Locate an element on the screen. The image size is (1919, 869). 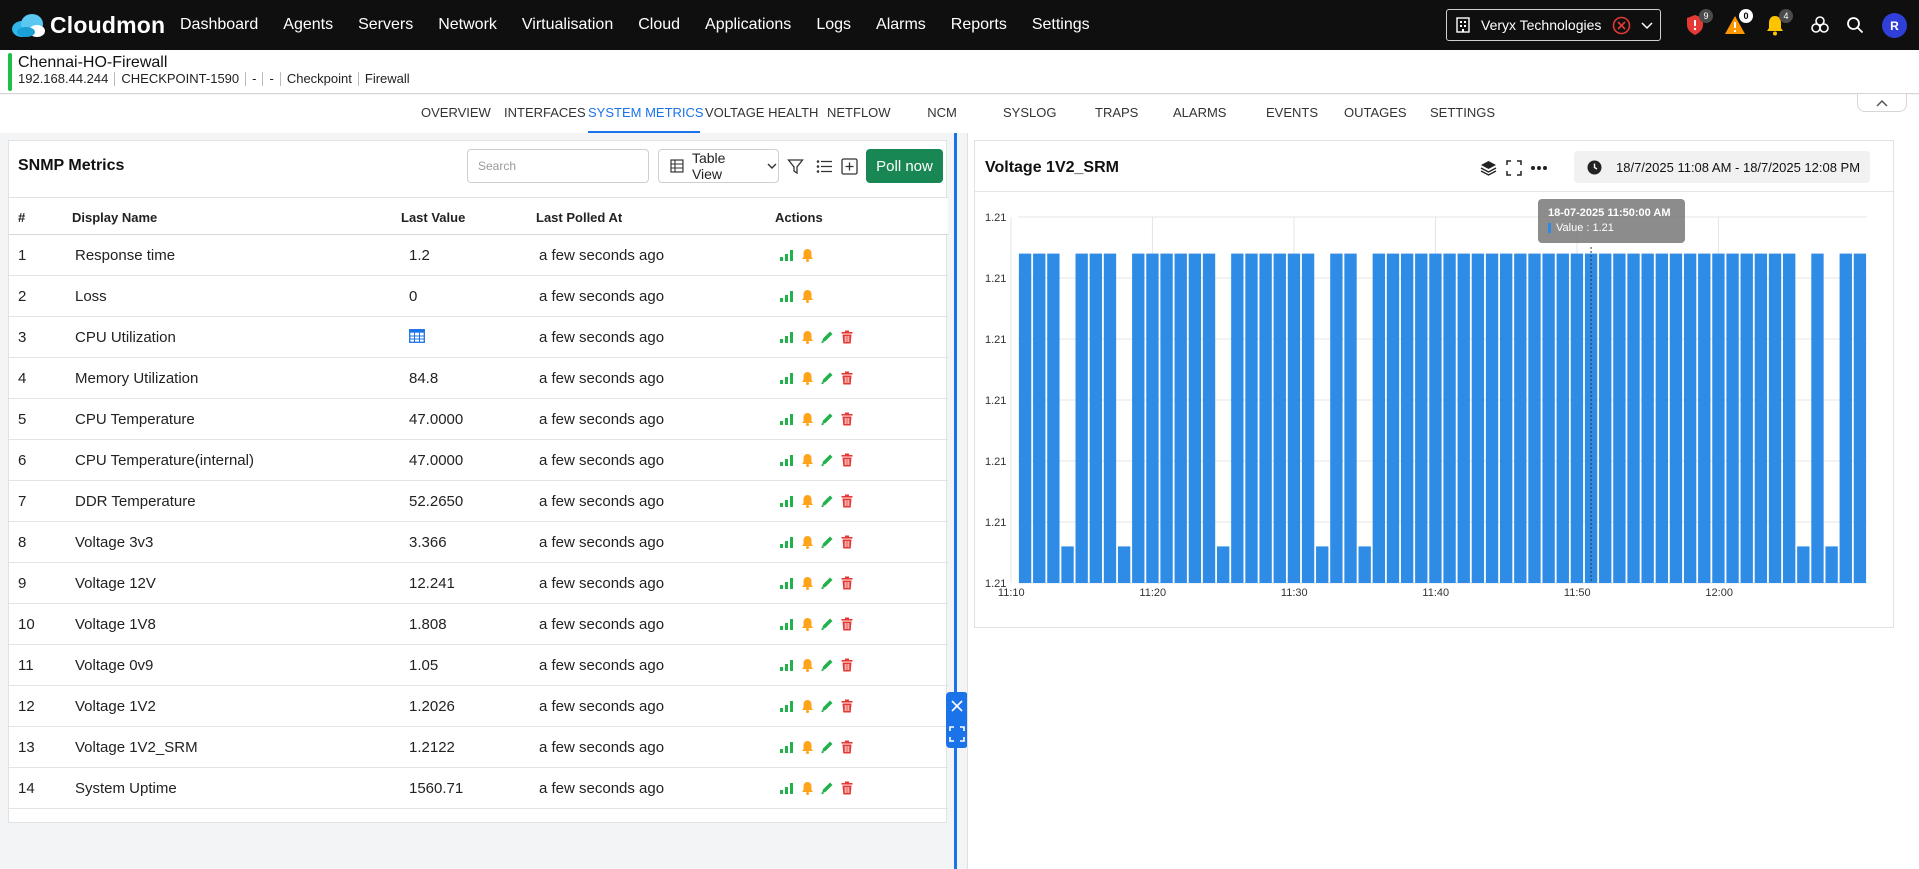
view-select: Table View is located at coordinates (718, 166).